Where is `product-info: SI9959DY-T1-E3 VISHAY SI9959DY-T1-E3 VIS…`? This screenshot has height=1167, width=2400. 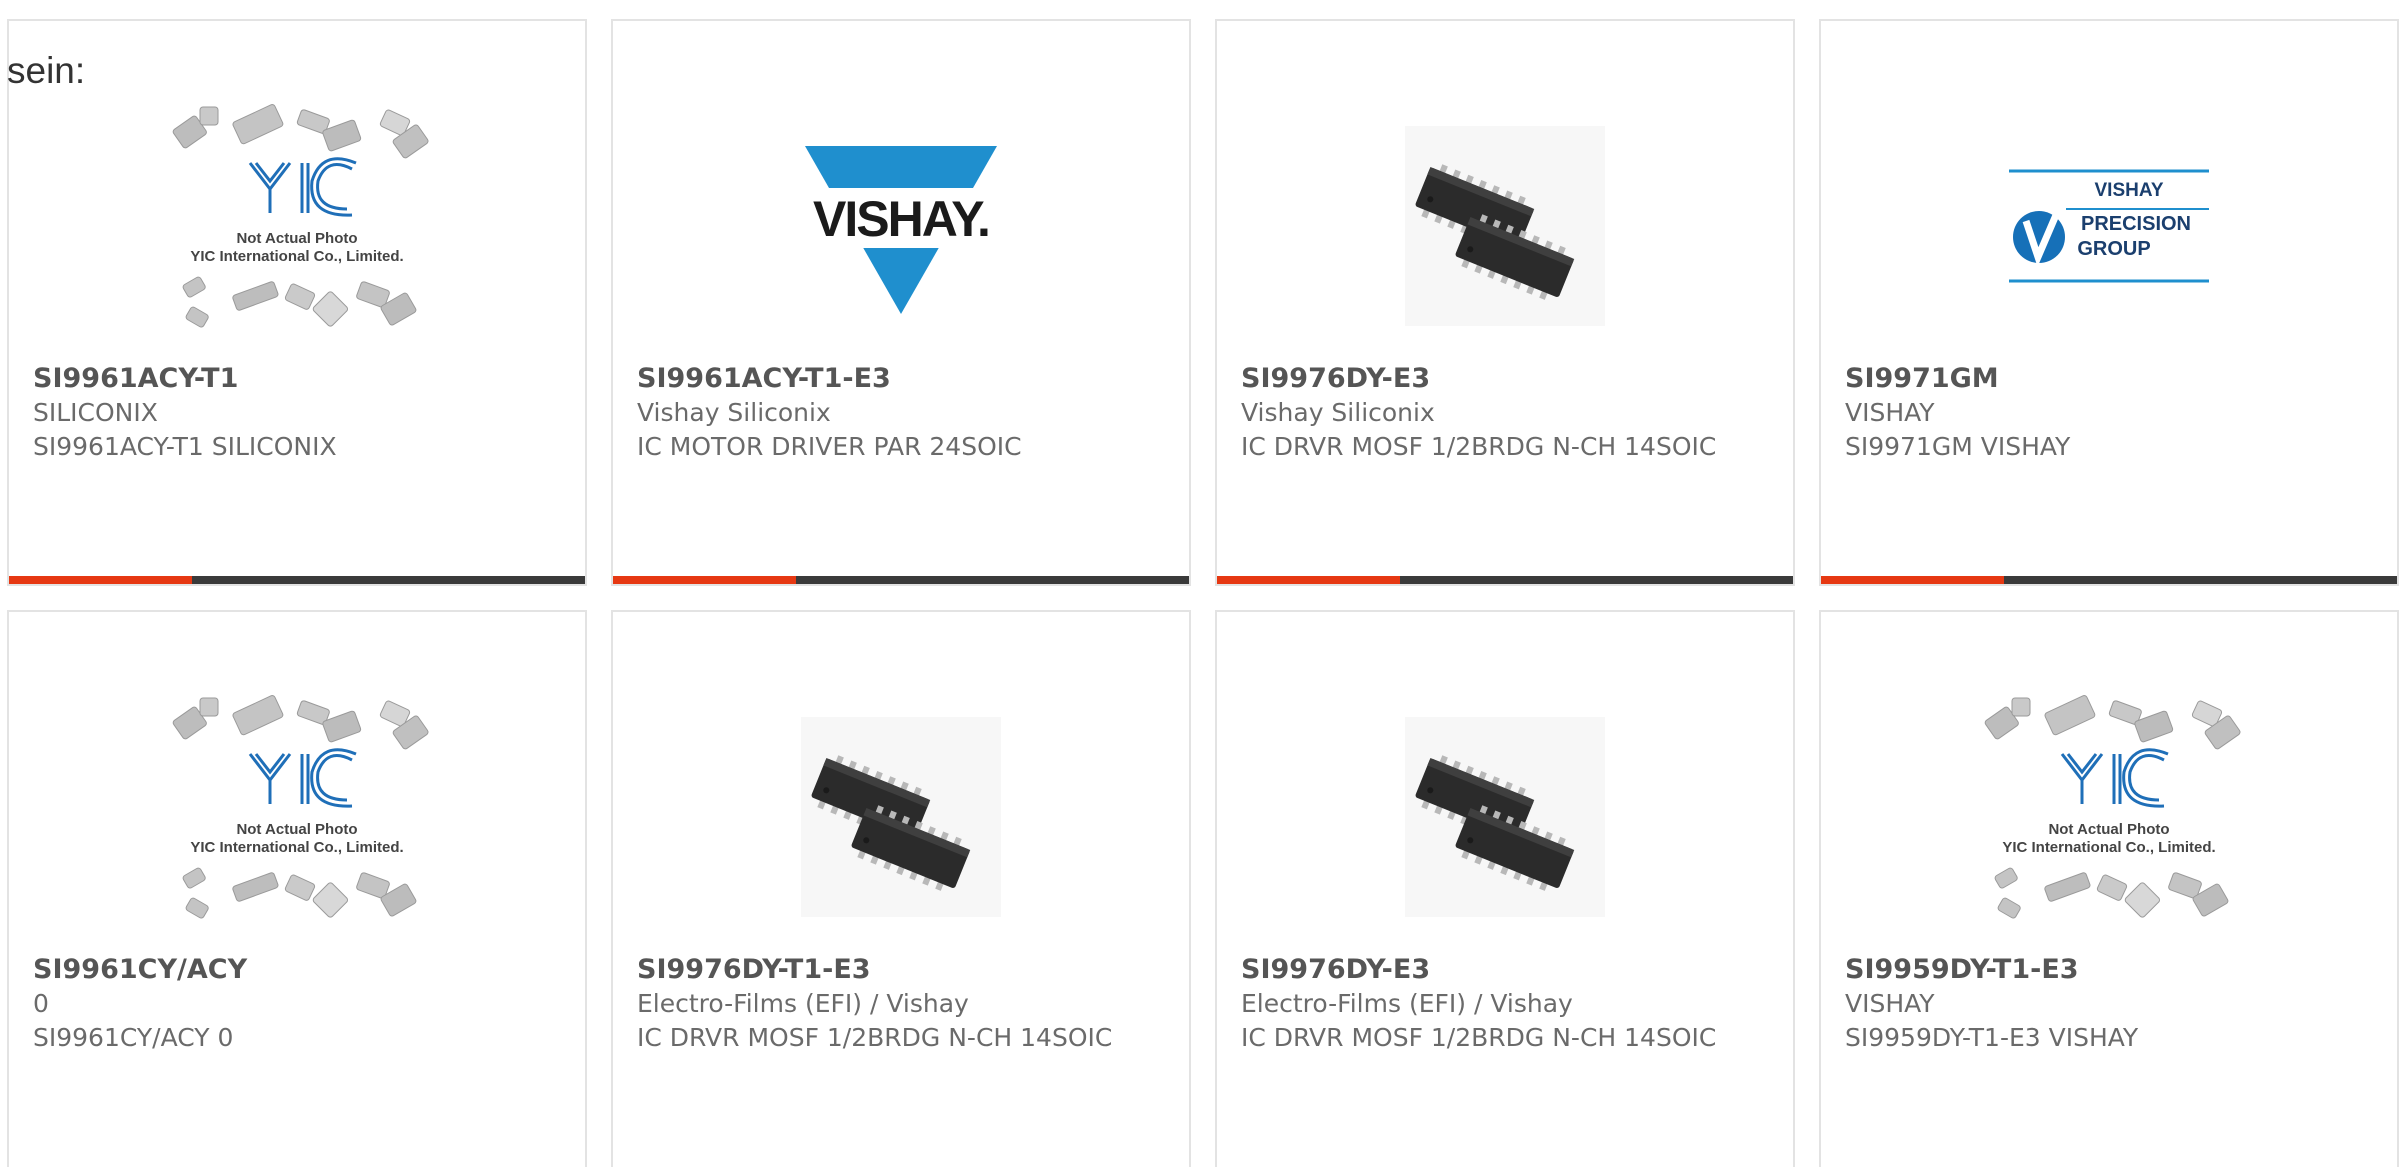 product-info: SI9959DY-T1-E3 VISHAY SI9959DY-T1-E3 VIS… is located at coordinates (2109, 1004).